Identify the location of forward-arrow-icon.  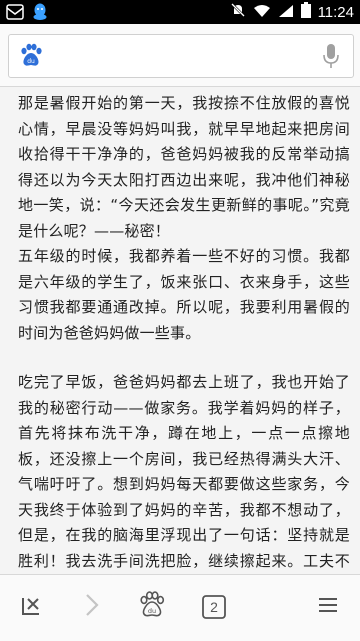
(92, 607).